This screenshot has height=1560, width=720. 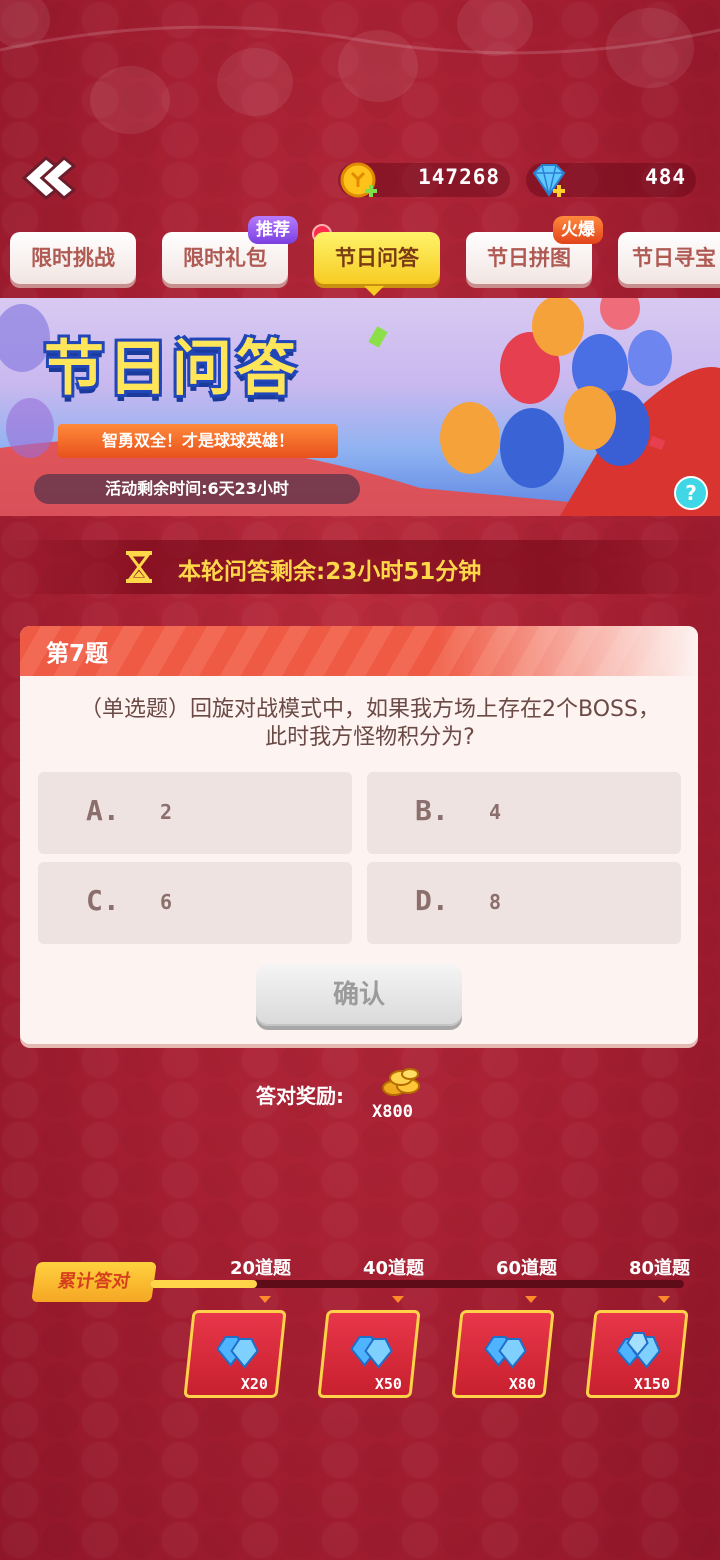 What do you see at coordinates (359, 995) in the screenshot?
I see `confirm-button: 确认` at bounding box center [359, 995].